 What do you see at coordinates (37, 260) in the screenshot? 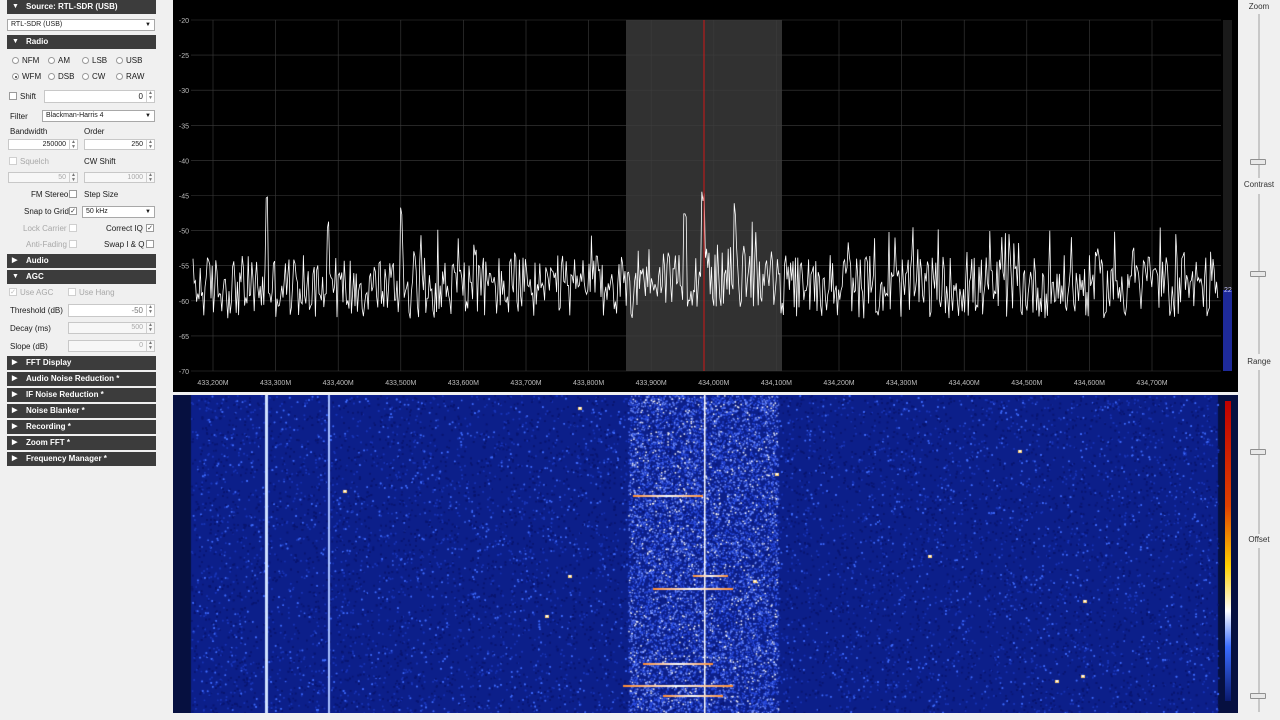
I see `audio-header-label: Audio` at bounding box center [37, 260].